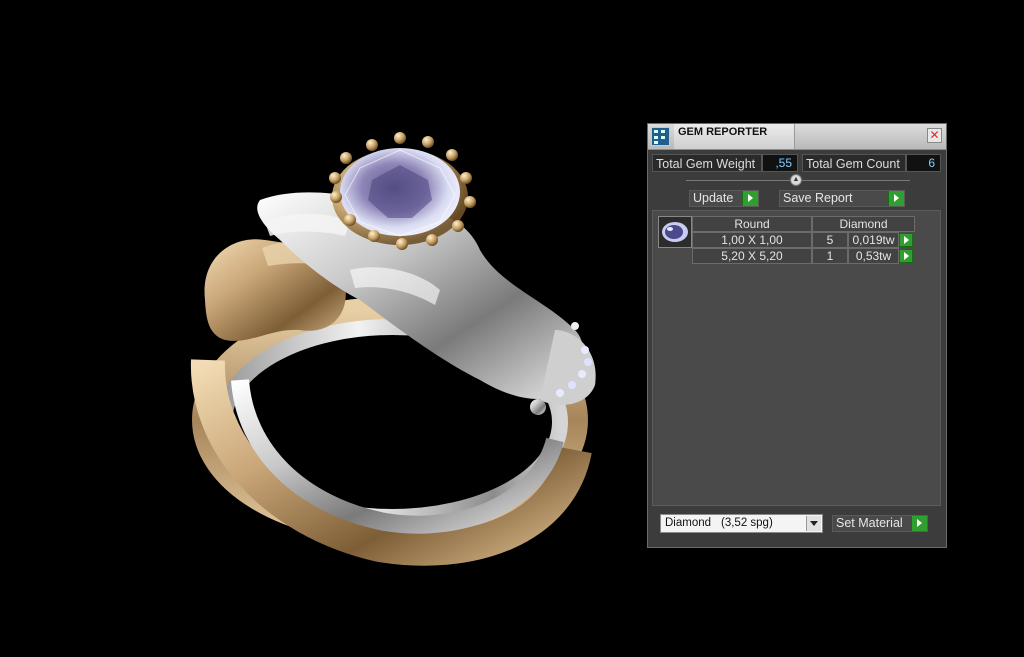 This screenshot has width=1024, height=657. I want to click on material-spg: (3,52 spg), so click(747, 523).